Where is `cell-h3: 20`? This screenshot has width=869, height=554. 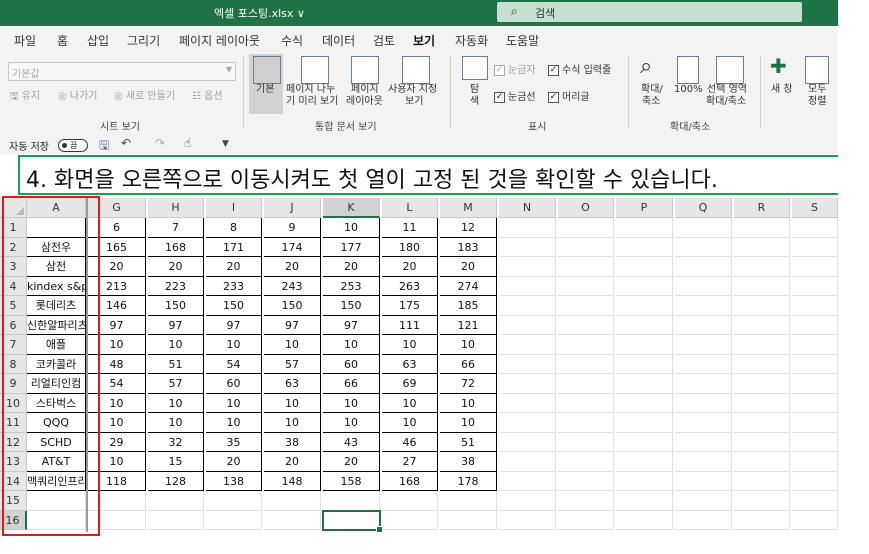
cell-h3: 20 is located at coordinates (176, 267).